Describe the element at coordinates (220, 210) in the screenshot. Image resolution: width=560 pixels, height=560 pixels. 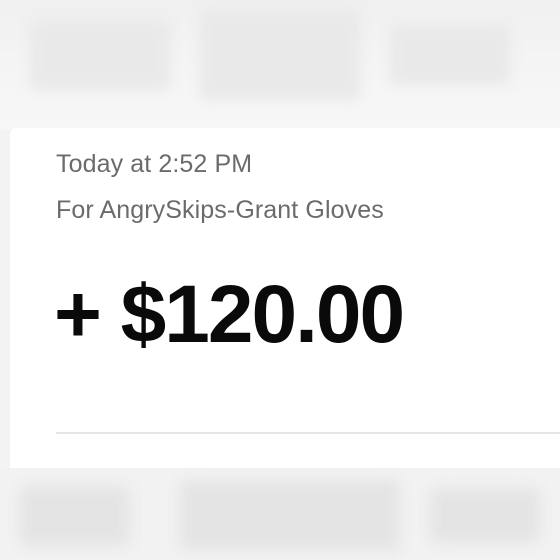
I see `transaction-memo: For AngrySkips-Grant Gloves` at that location.